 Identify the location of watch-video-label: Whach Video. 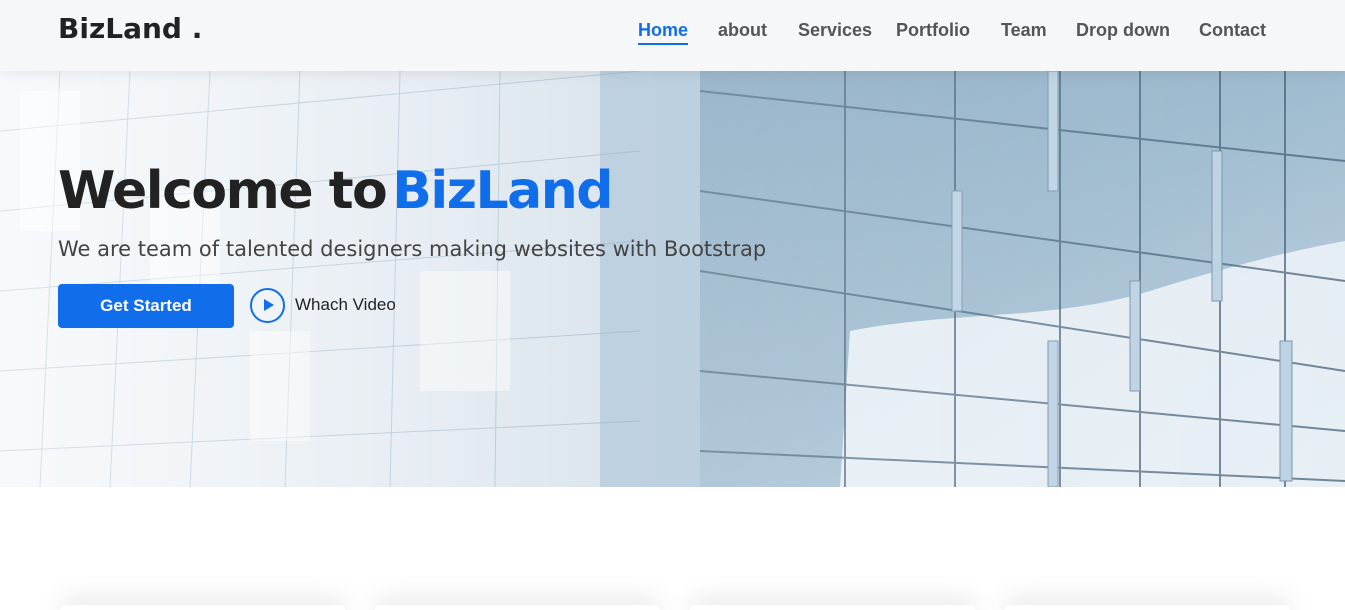
(345, 305).